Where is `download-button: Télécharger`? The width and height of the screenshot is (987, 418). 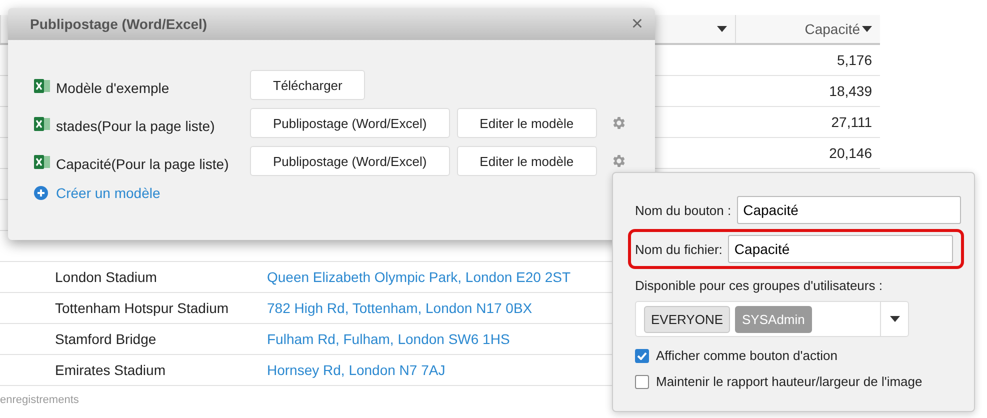
download-button: Télécharger is located at coordinates (308, 85).